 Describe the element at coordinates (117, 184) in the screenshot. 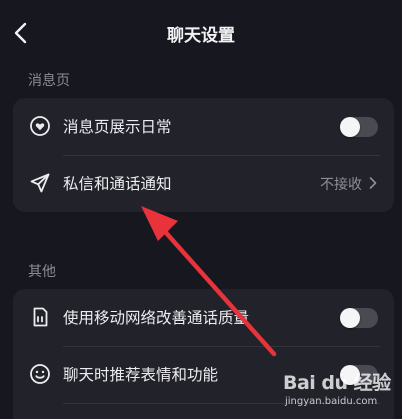

I see `settings-row-label: 私信和通话通知` at that location.